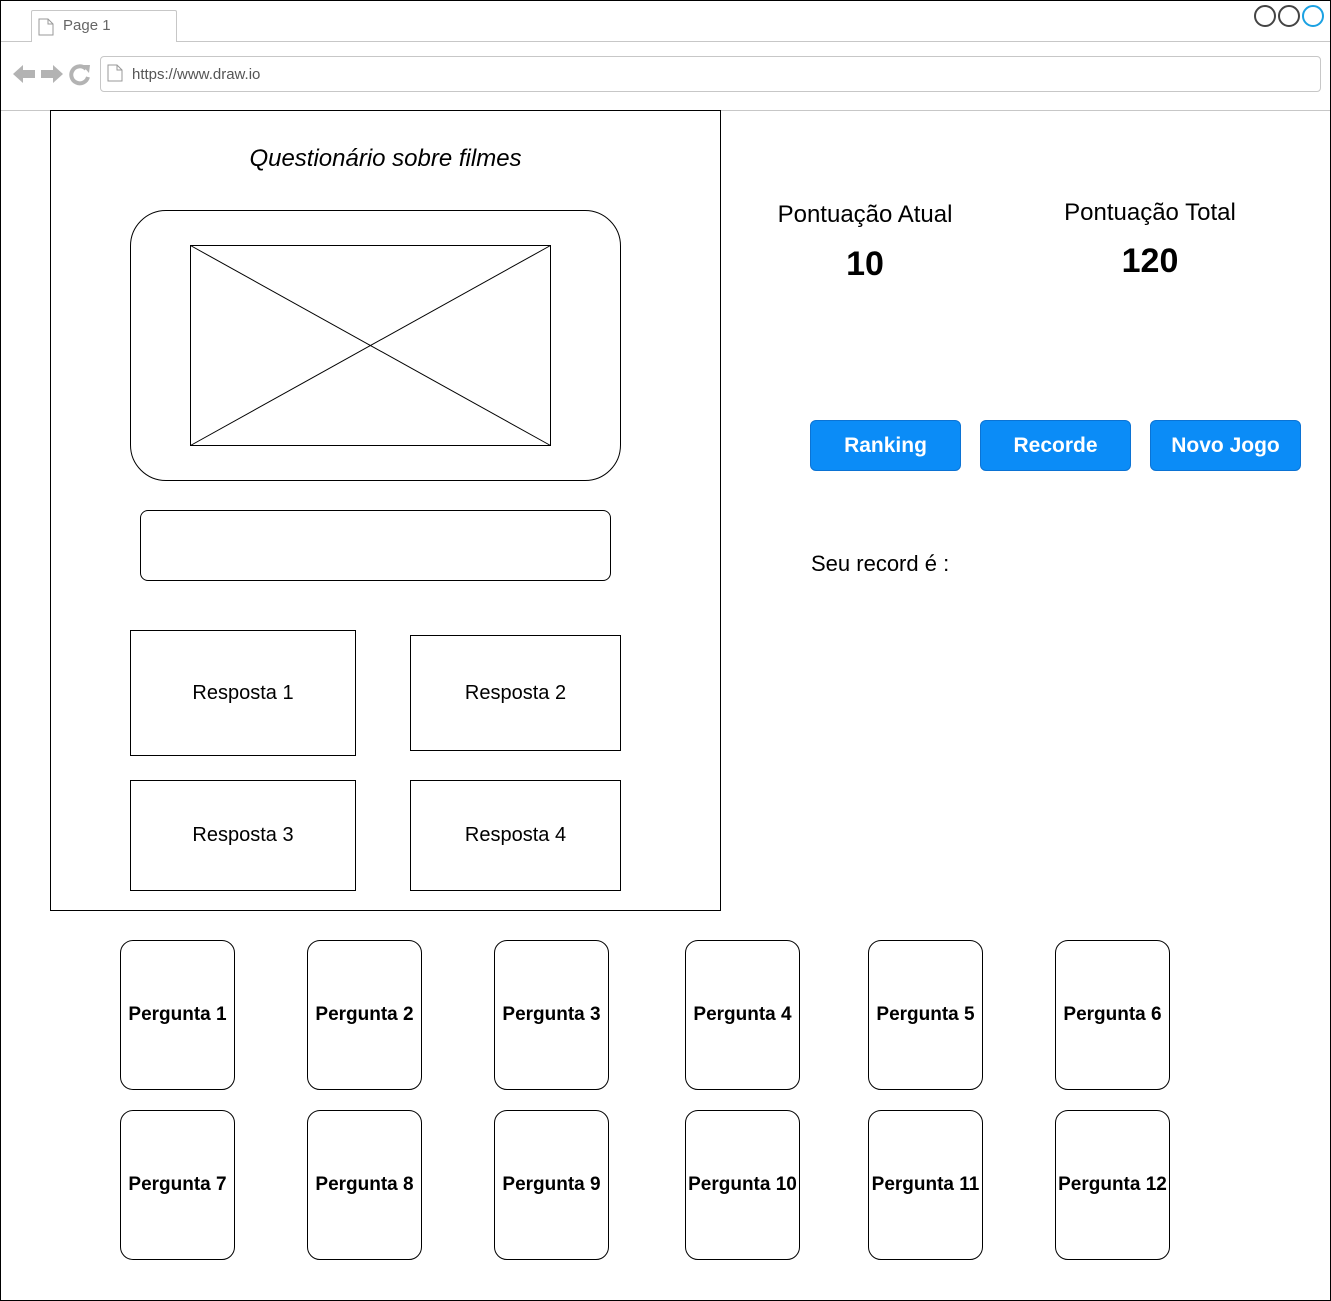 Image resolution: width=1331 pixels, height=1301 pixels. I want to click on total-score-label: Pontuação Total, so click(1150, 212).